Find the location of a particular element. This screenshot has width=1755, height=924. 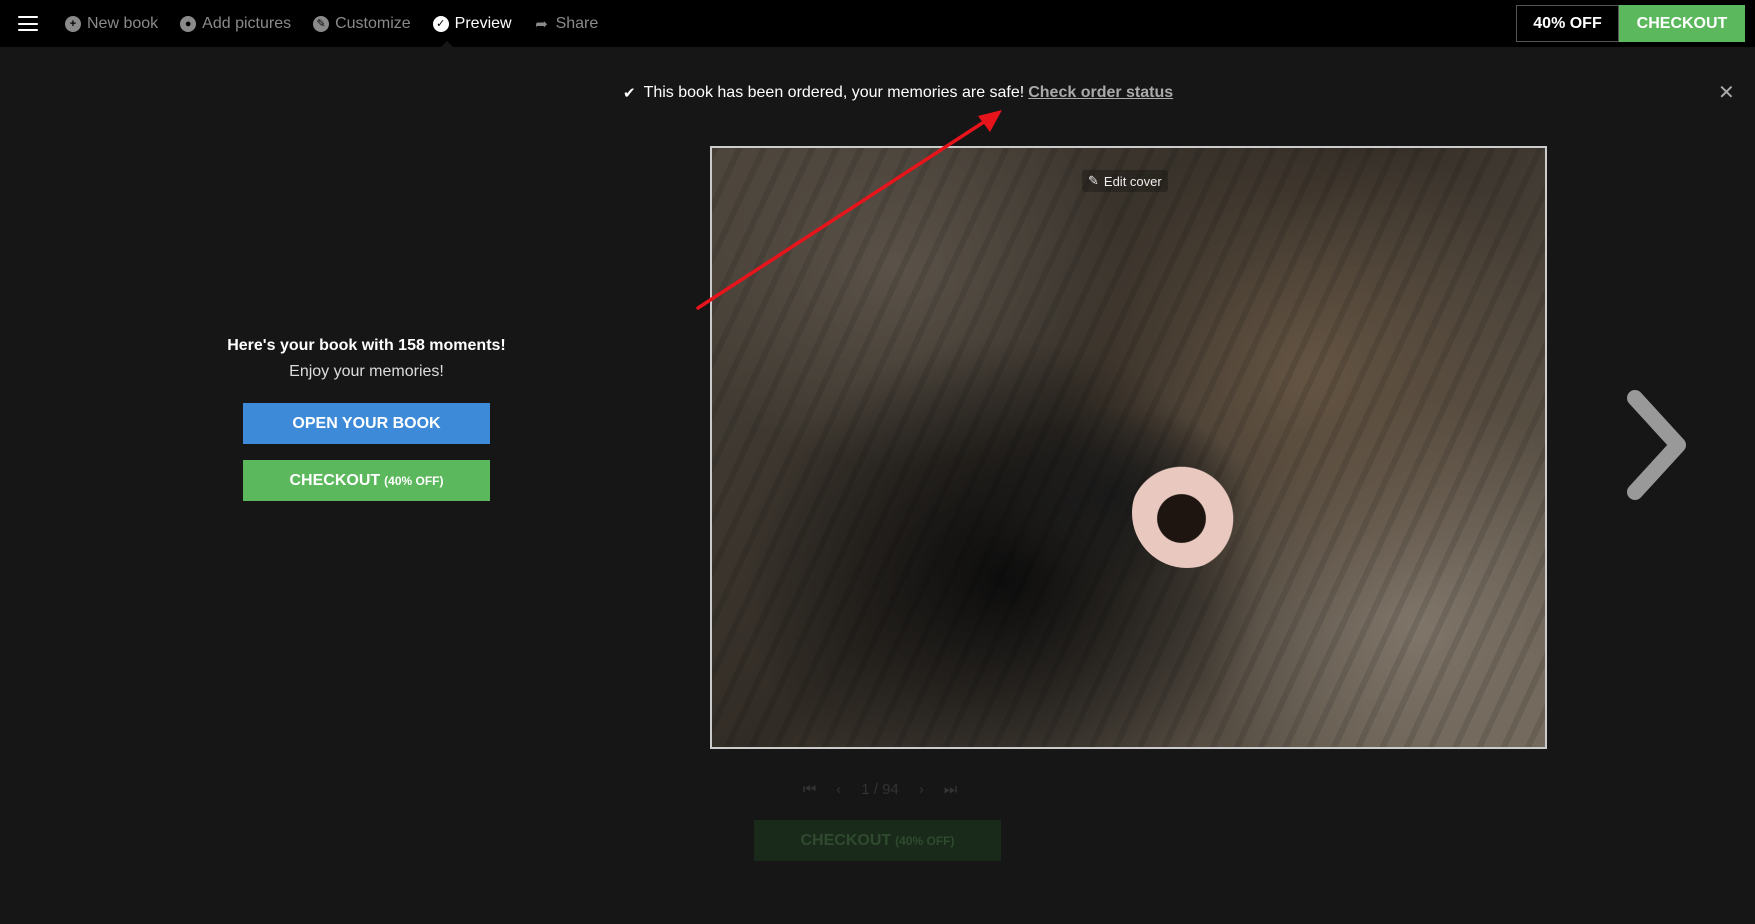

next-page-icon: › is located at coordinates (921, 789).